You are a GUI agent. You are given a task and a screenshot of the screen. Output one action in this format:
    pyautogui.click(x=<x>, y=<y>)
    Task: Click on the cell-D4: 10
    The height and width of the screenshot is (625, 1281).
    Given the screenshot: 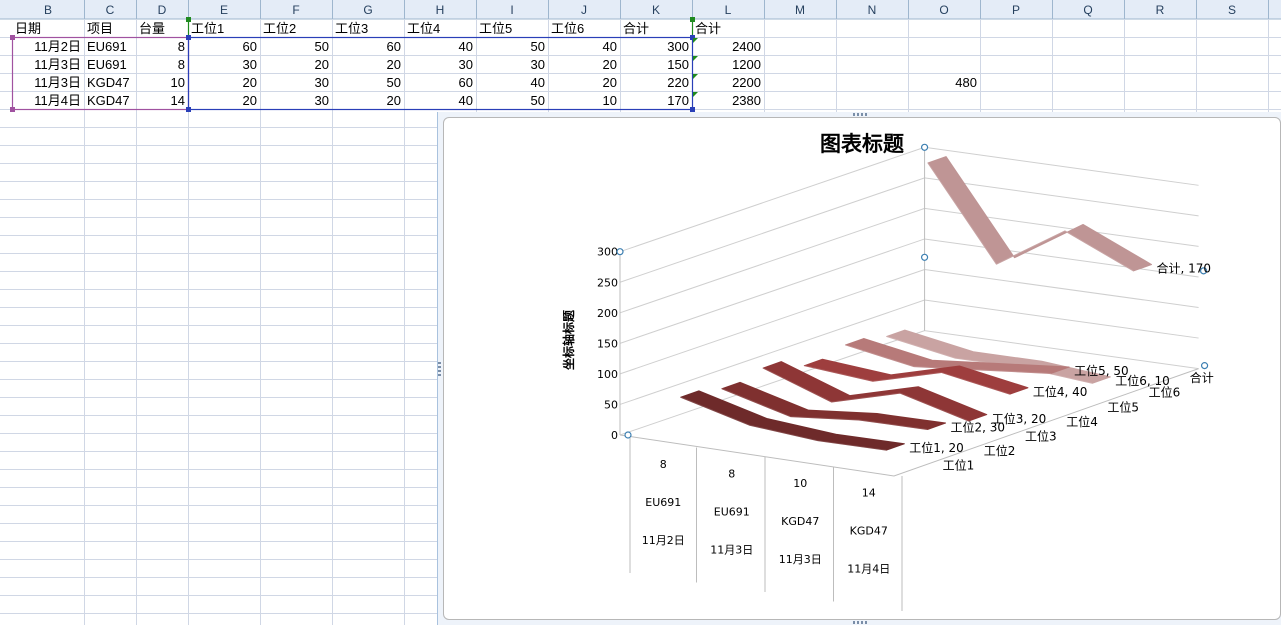 What is the action you would take?
    pyautogui.click(x=178, y=82)
    